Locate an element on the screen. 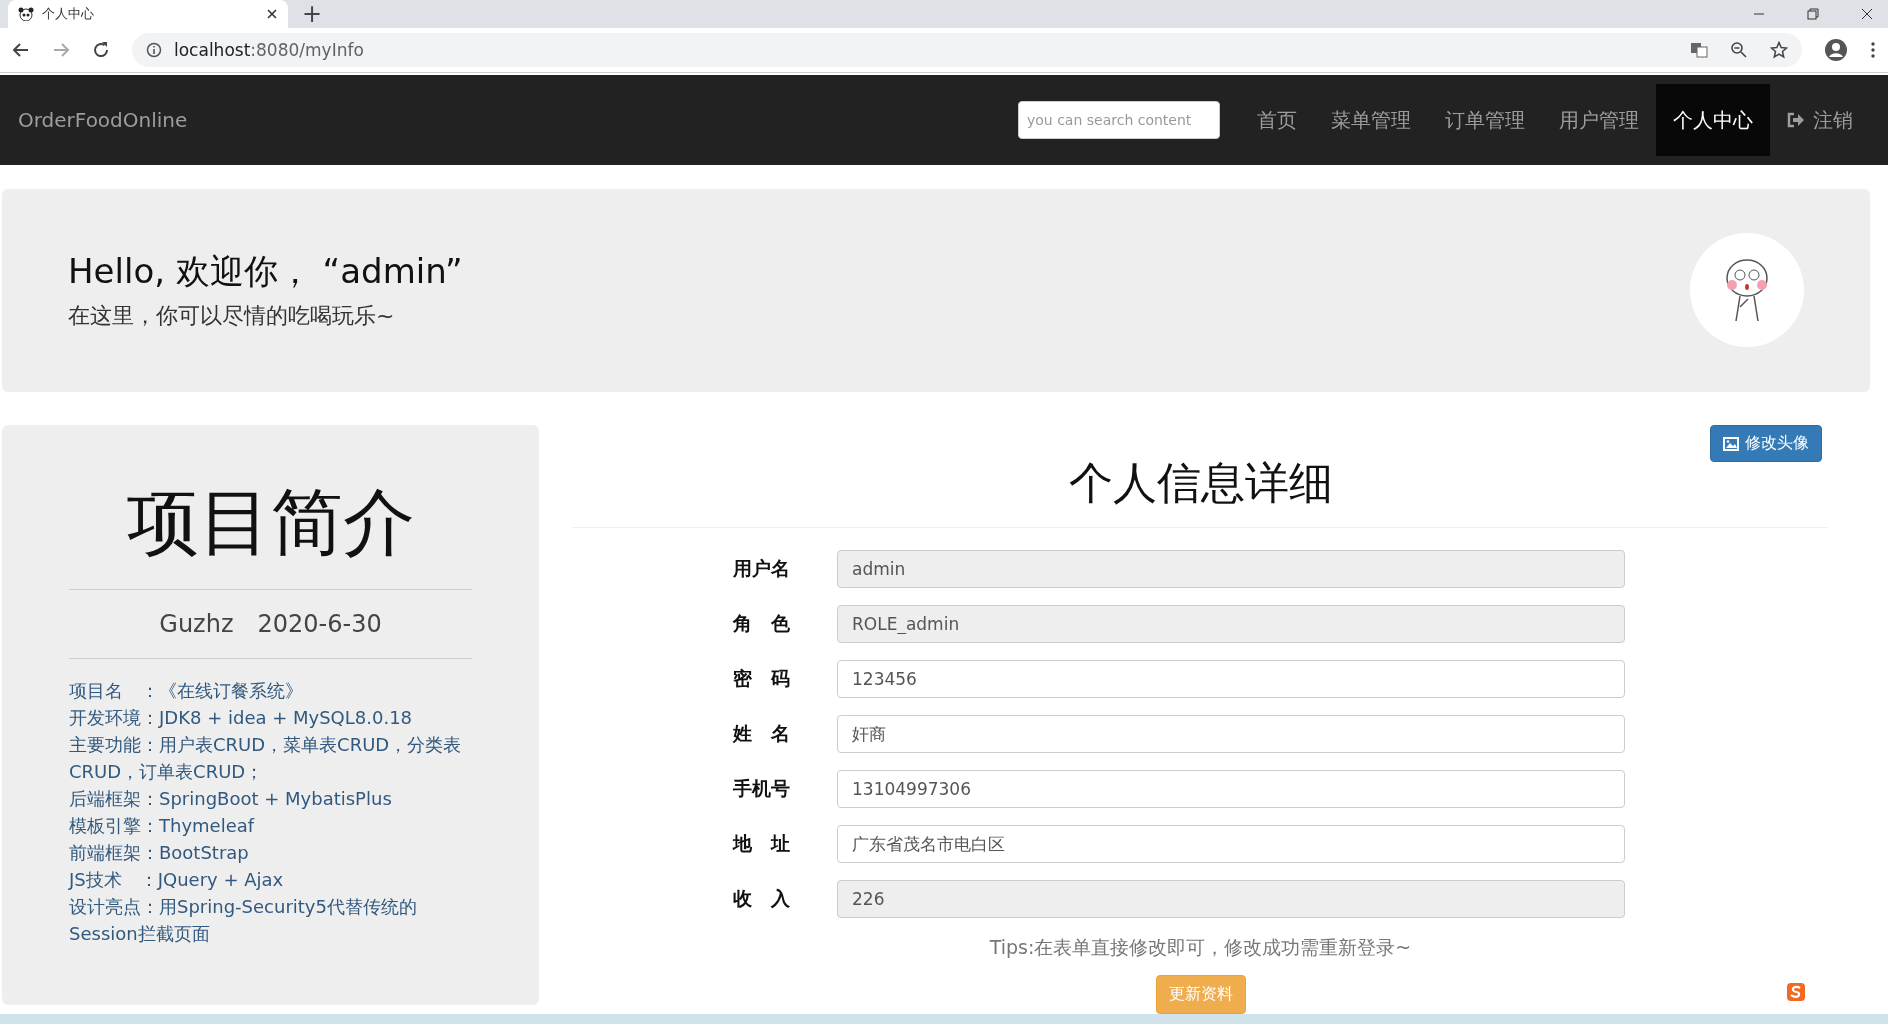 This screenshot has width=1888, height=1024. field-label: 密 码 is located at coordinates (762, 679).